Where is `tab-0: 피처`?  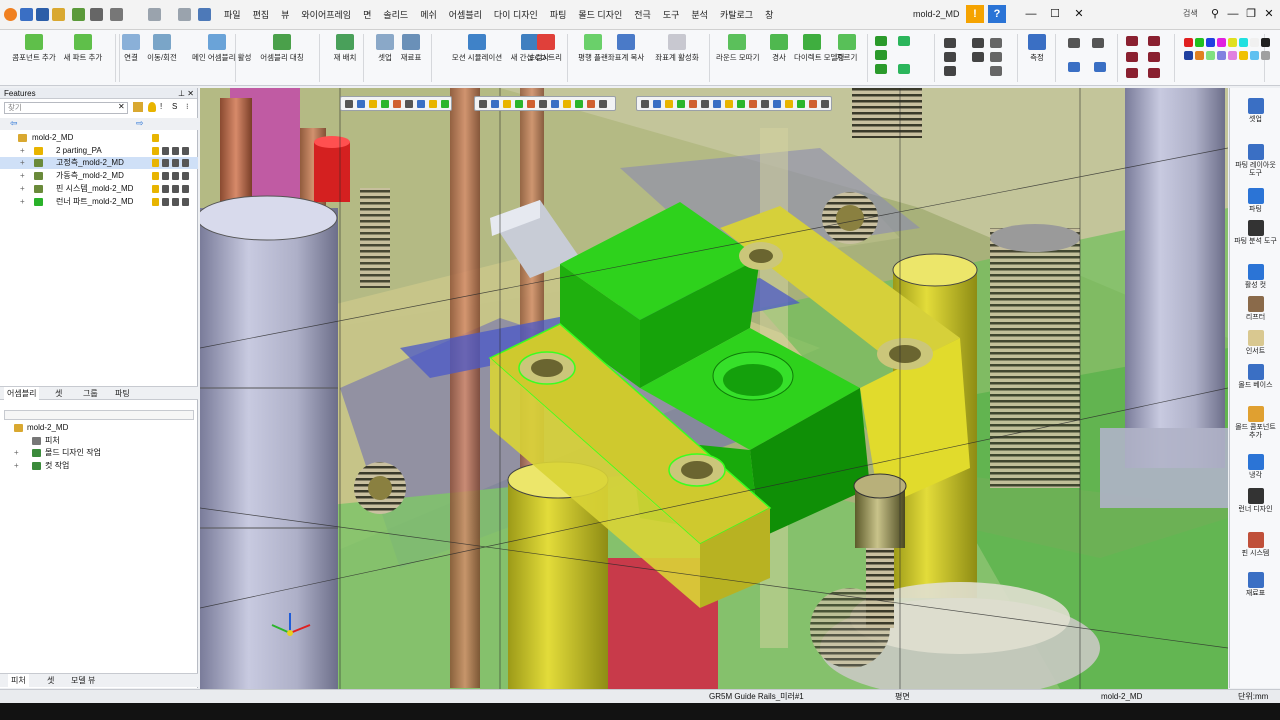 tab-0: 피처 is located at coordinates (18, 680).